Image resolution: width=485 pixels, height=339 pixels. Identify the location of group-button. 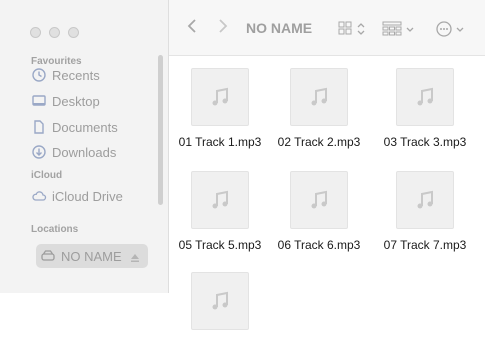
(399, 31).